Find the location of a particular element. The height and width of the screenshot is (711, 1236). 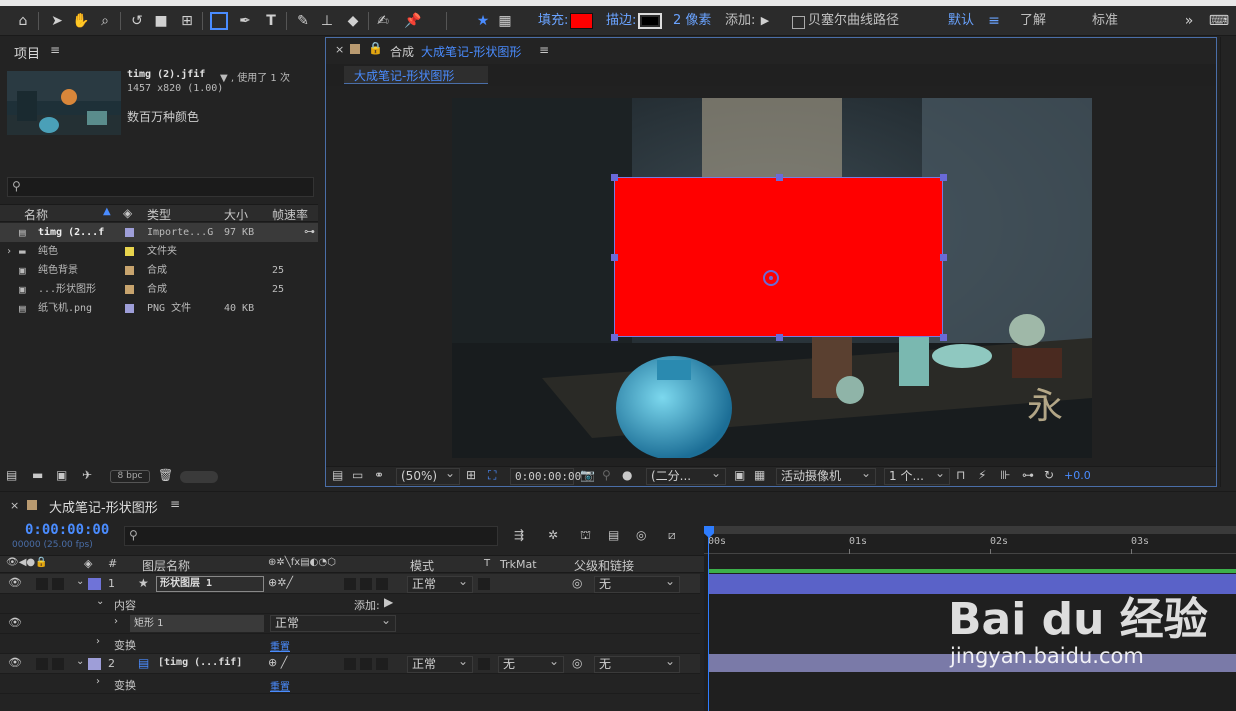

timeline-search-input: ⚲ is located at coordinates (311, 536).